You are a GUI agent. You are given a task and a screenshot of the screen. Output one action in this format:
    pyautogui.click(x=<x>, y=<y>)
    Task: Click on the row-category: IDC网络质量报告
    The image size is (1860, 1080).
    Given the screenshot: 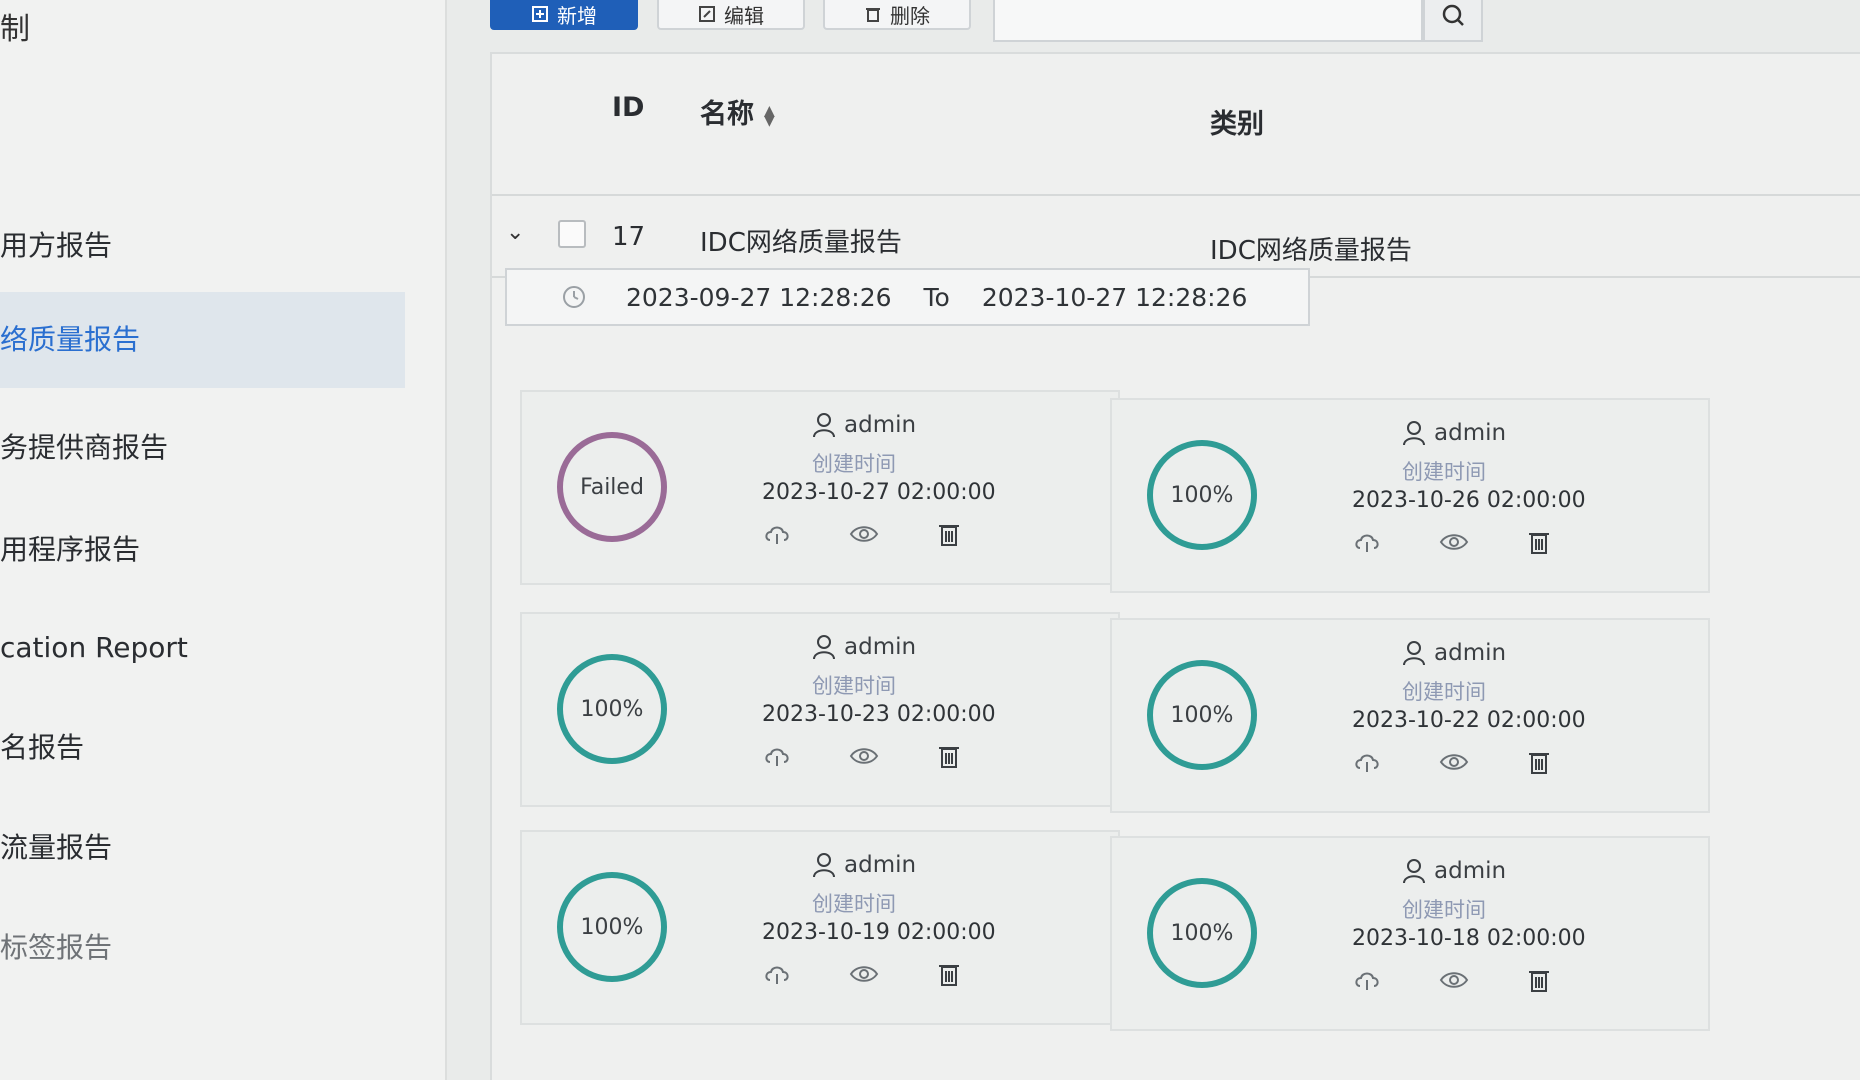 What is the action you would take?
    pyautogui.click(x=1311, y=251)
    